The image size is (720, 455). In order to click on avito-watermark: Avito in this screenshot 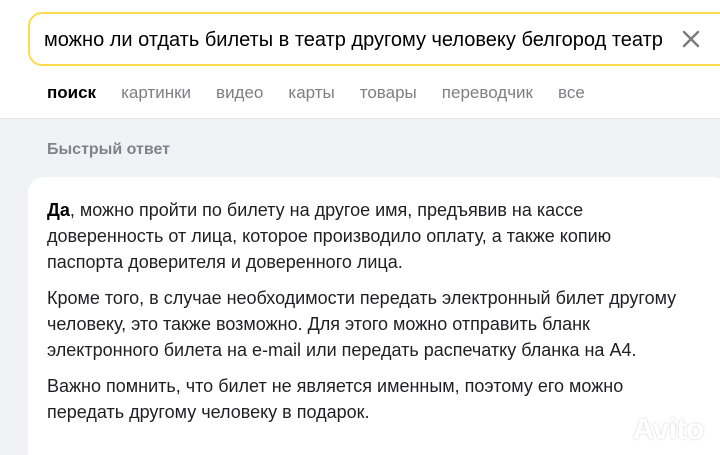, I will do `click(650, 430)`.